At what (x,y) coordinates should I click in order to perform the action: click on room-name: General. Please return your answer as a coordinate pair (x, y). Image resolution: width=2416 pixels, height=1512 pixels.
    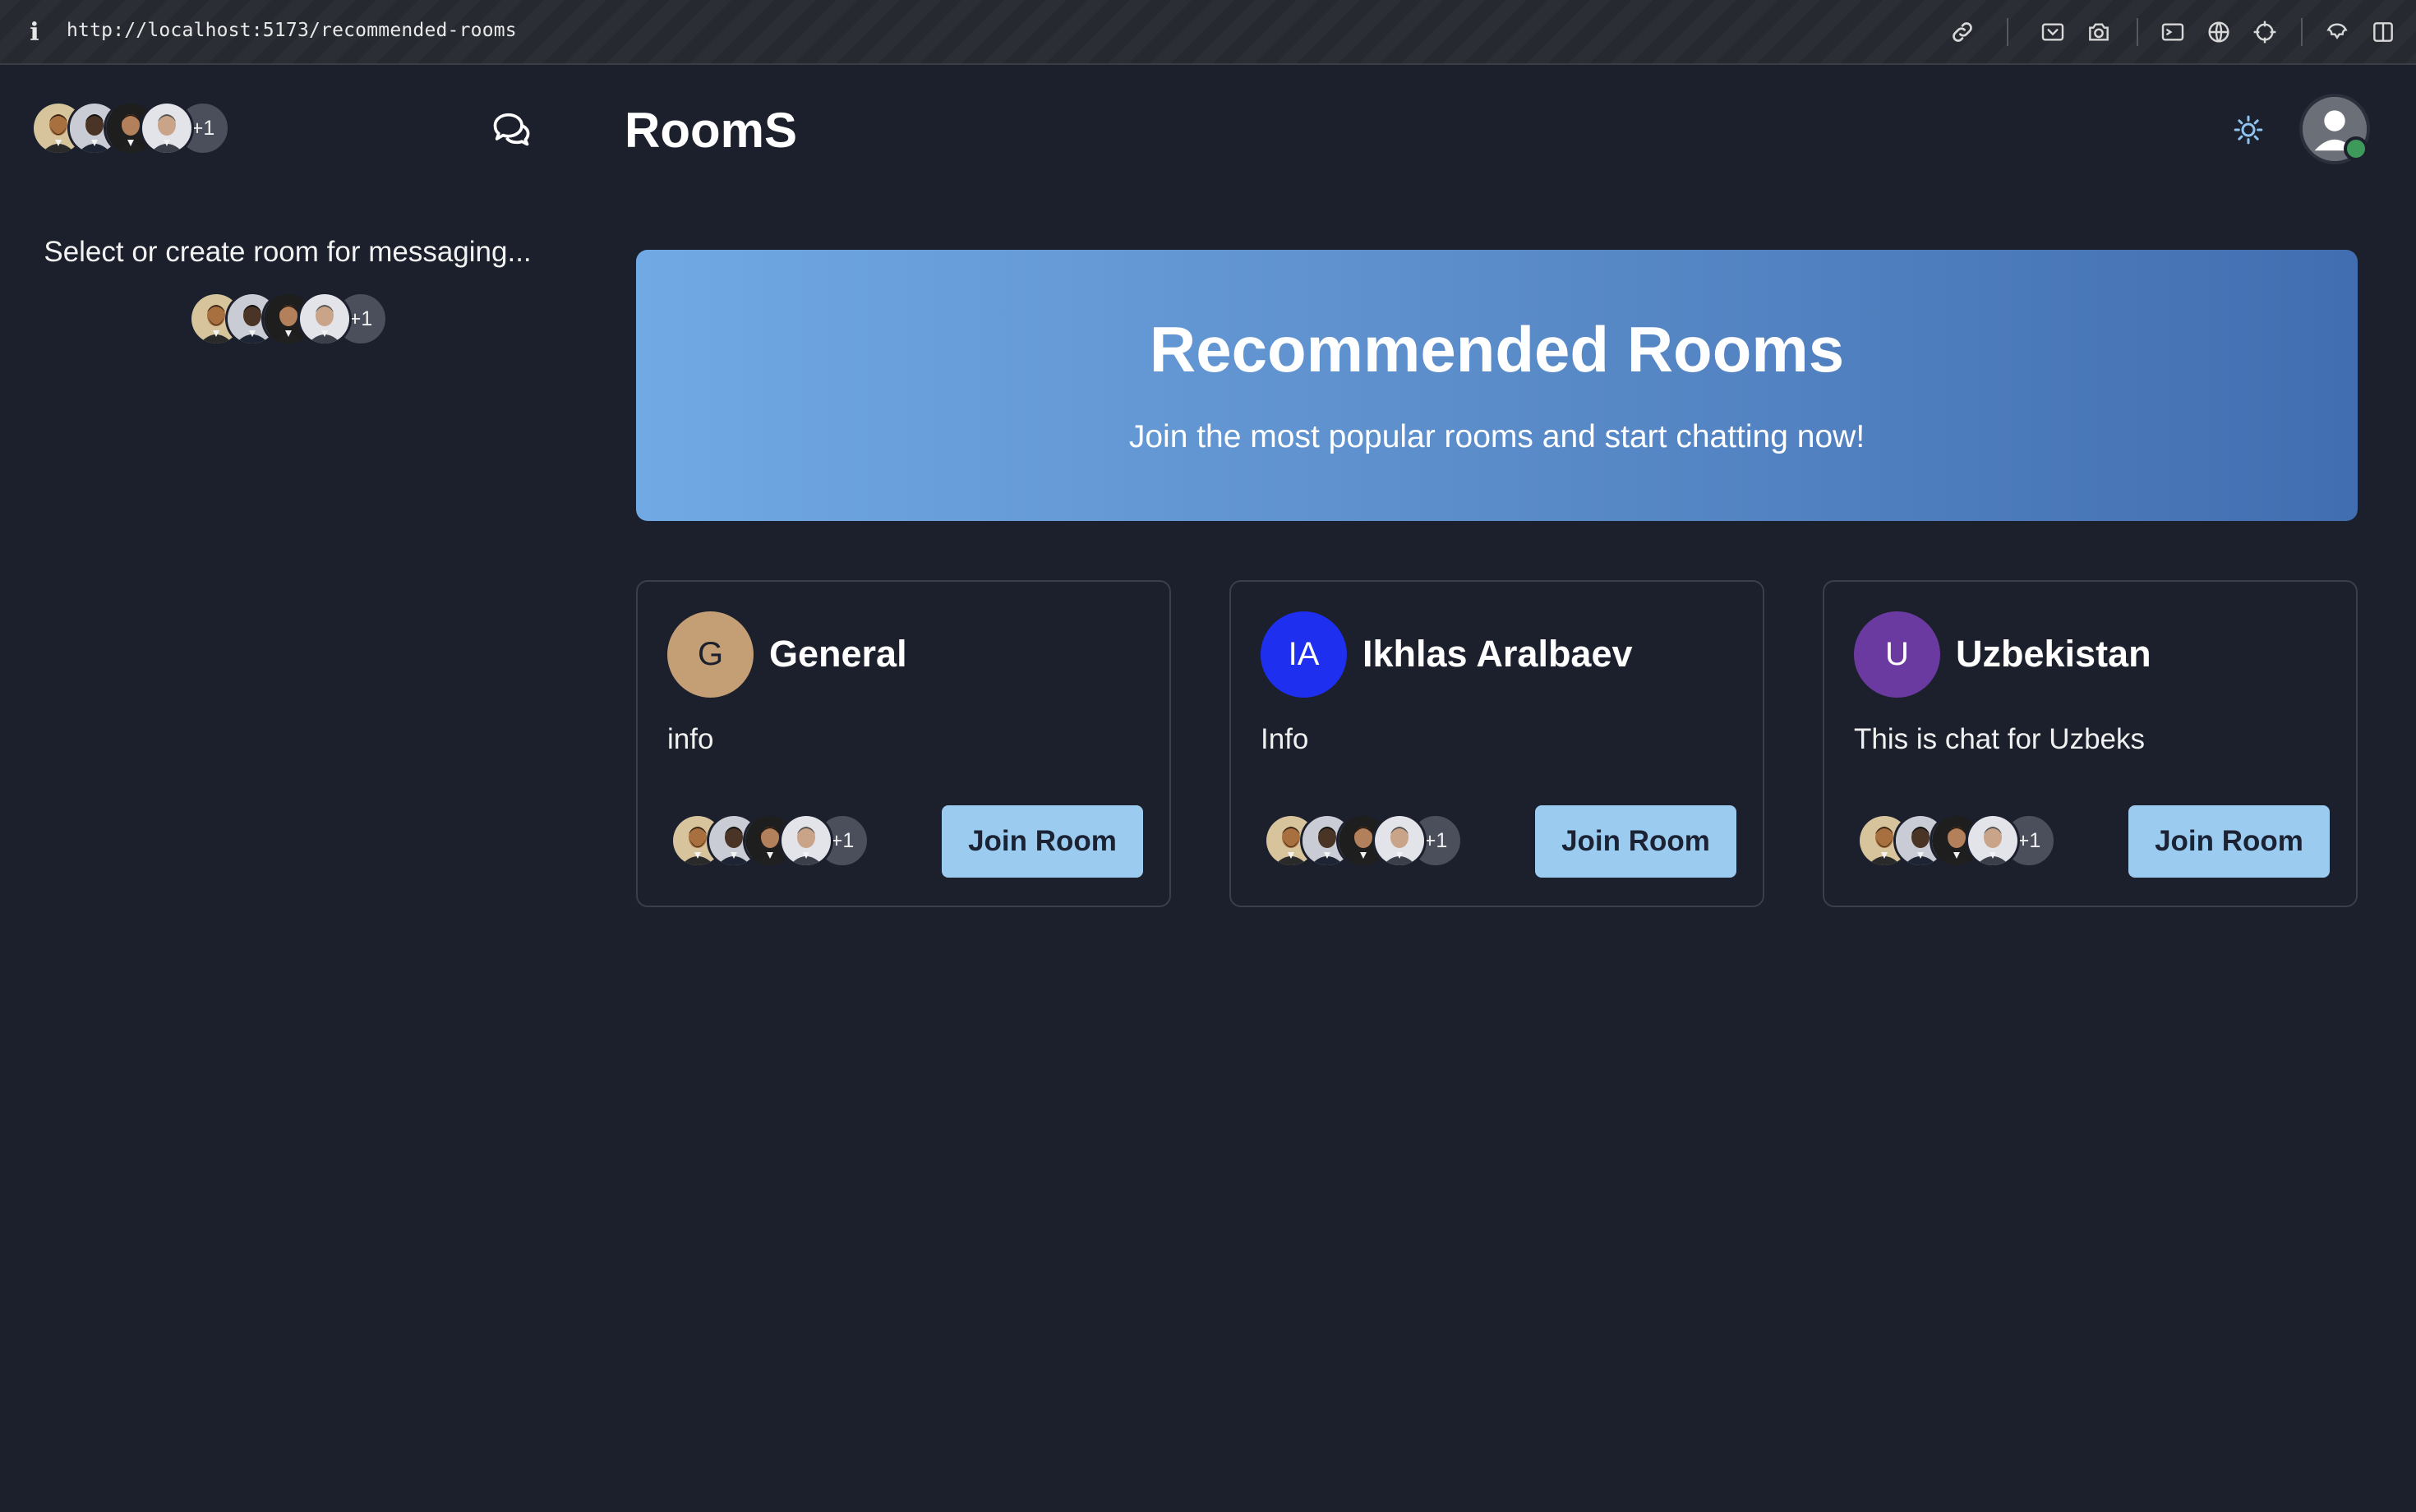
    Looking at the image, I should click on (838, 654).